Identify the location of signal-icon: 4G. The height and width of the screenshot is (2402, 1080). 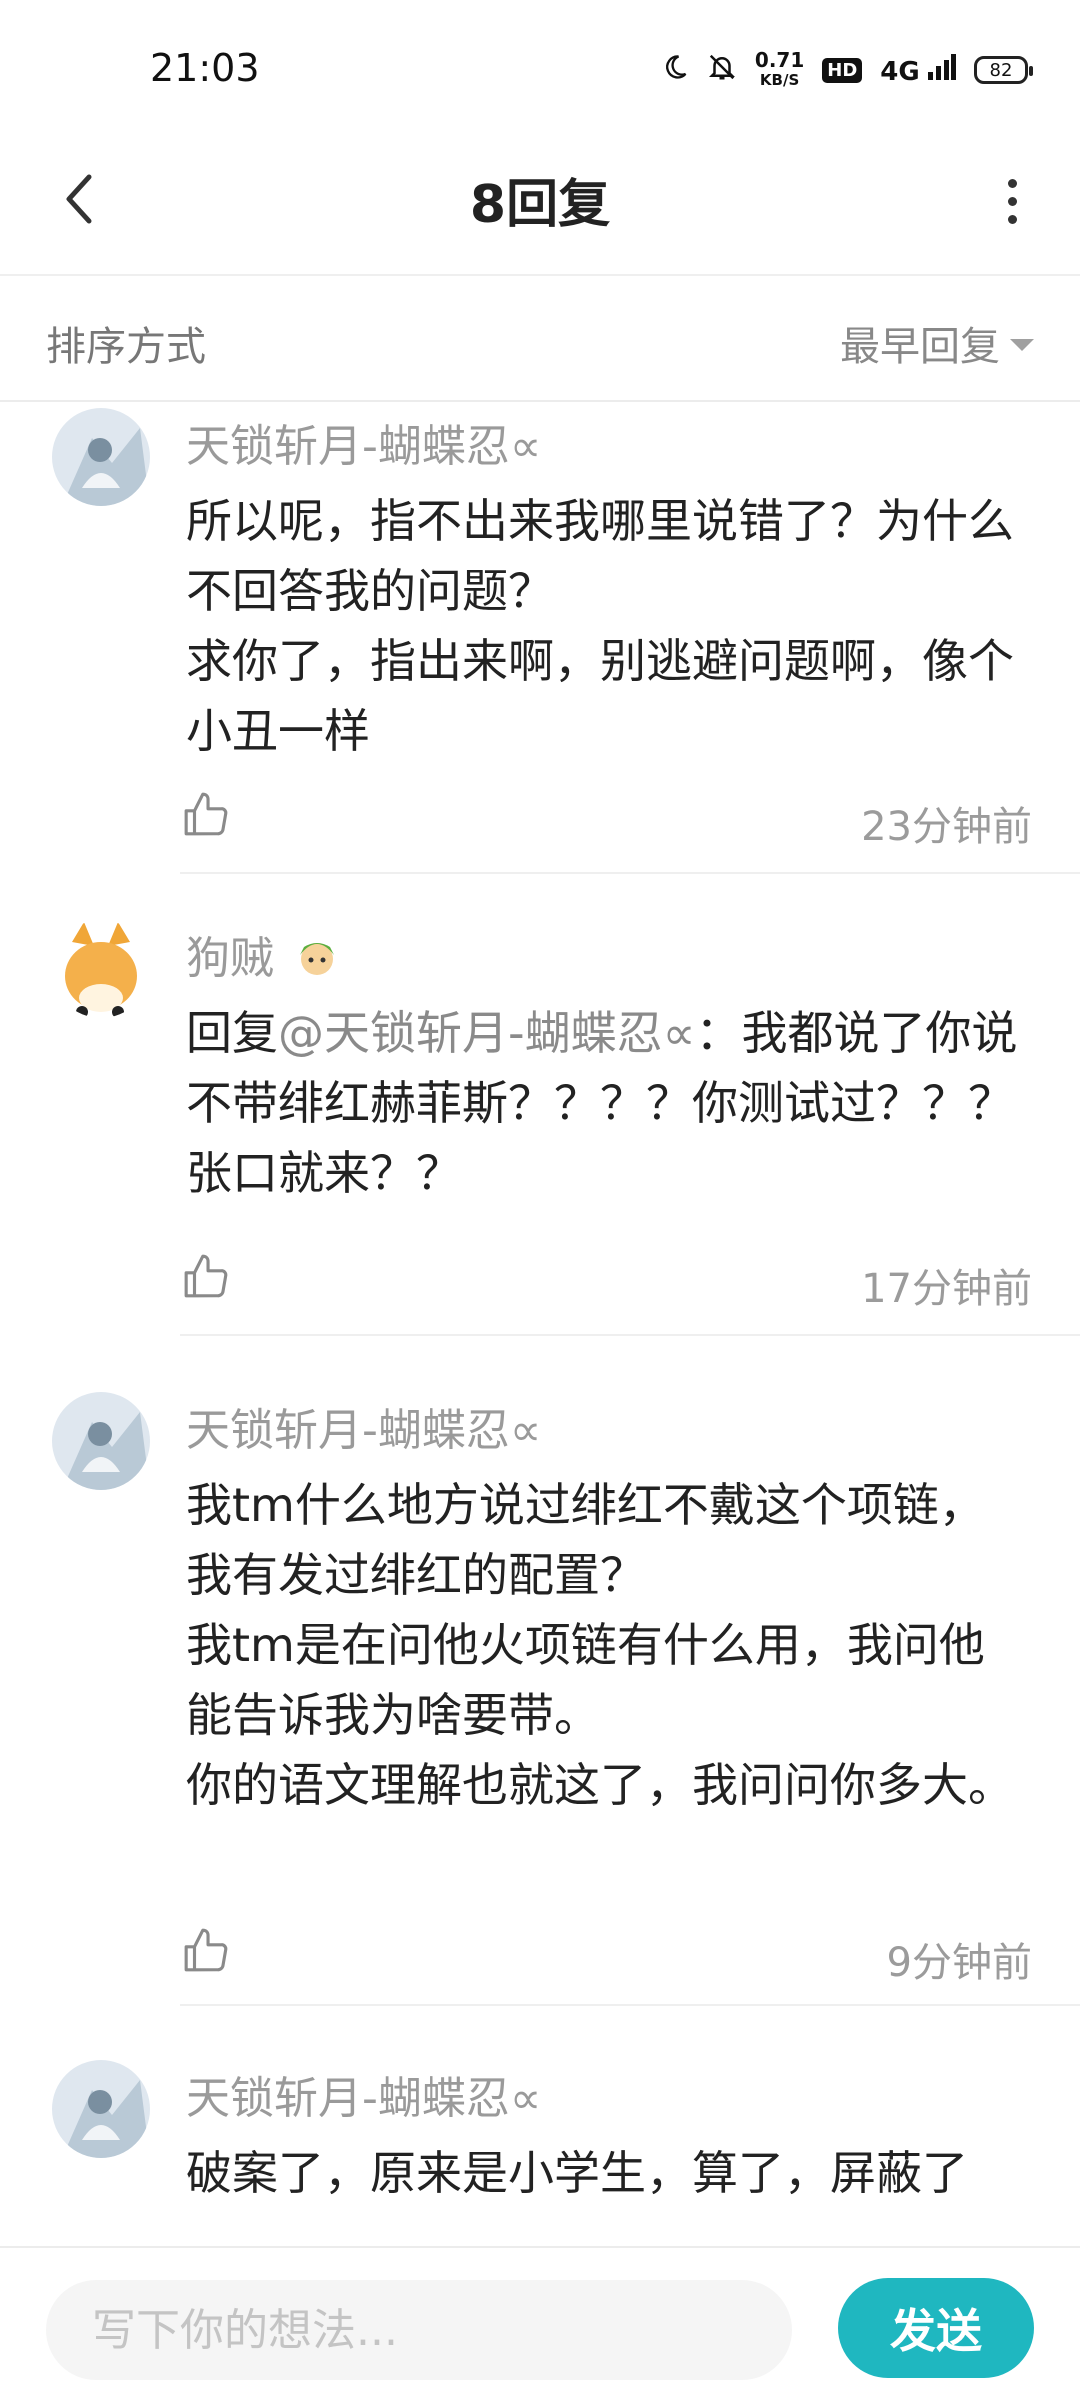
(918, 70).